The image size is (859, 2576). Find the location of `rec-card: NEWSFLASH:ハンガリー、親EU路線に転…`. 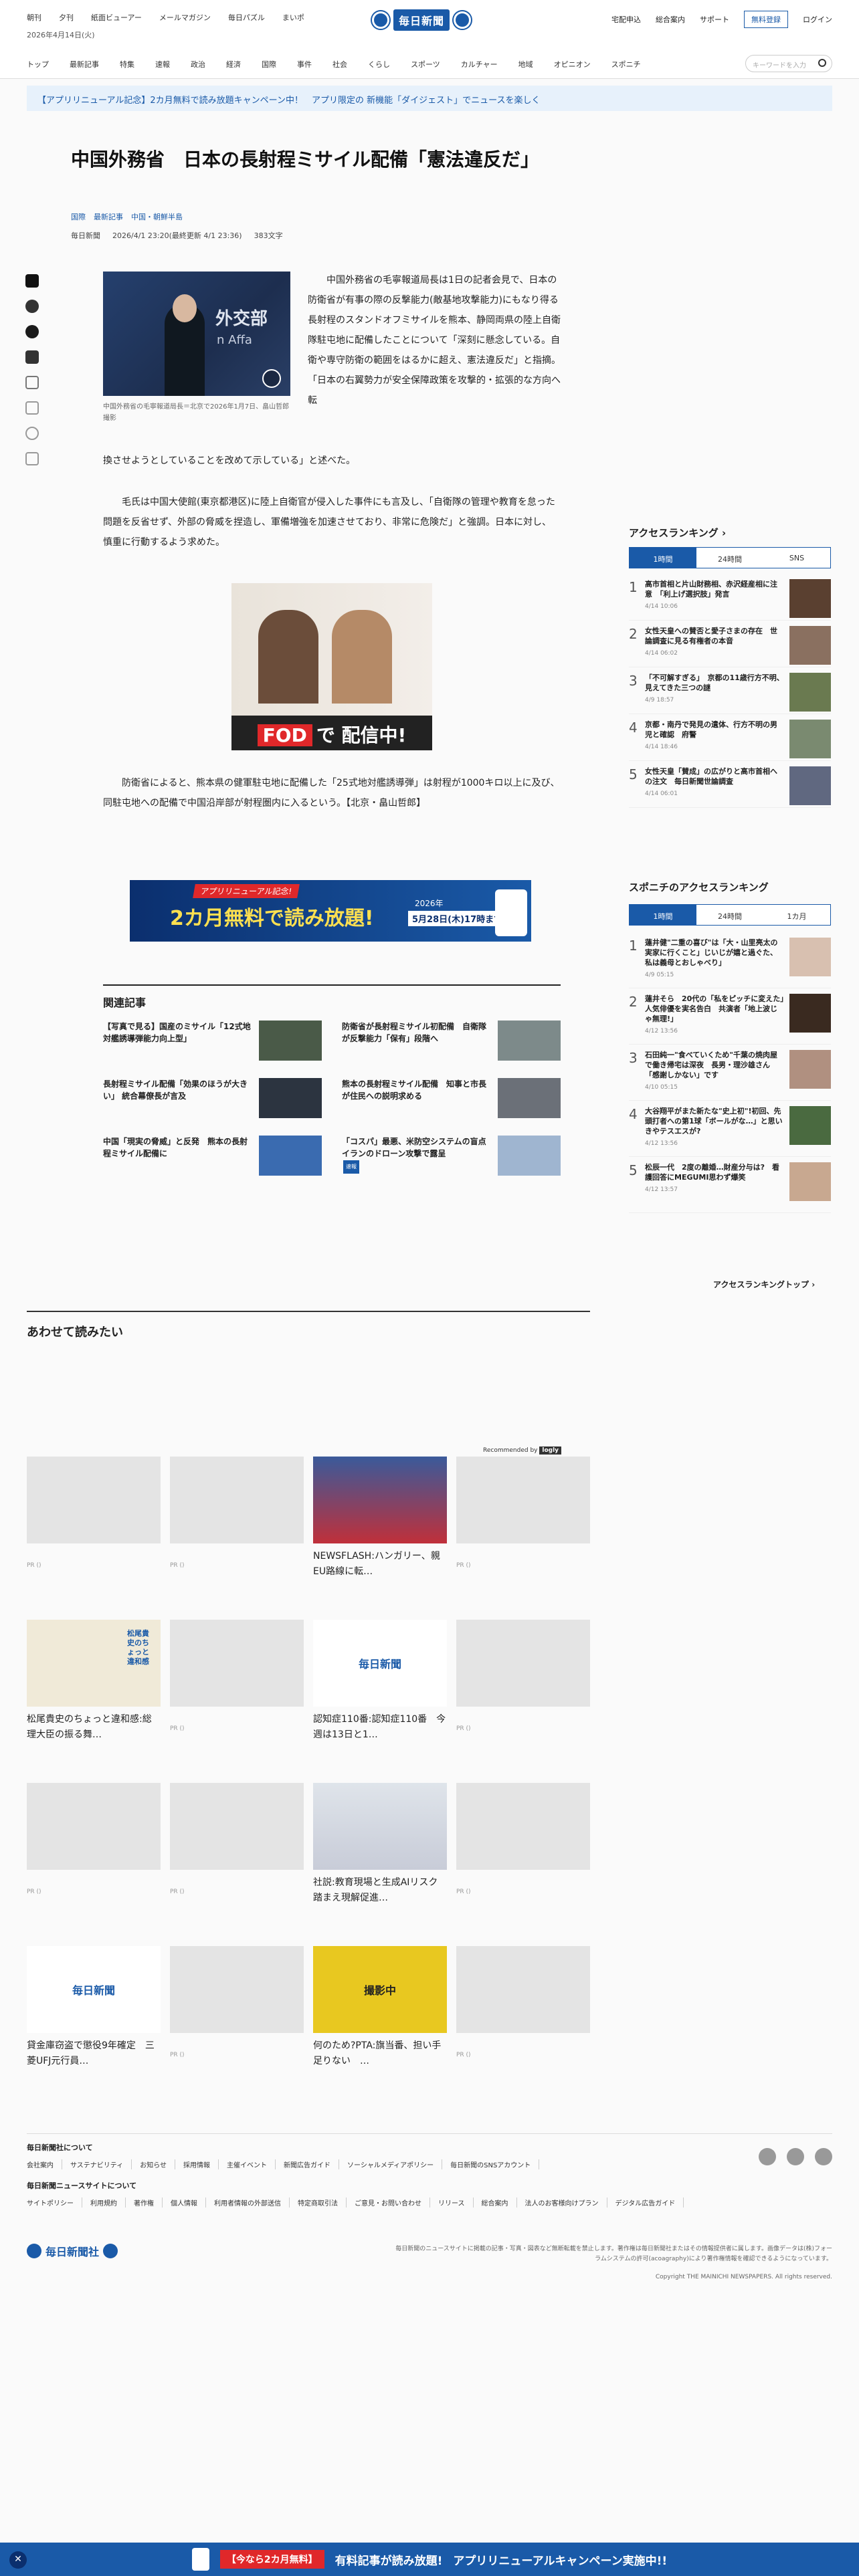

rec-card: NEWSFLASH:ハンガリー、親EU路線に転… is located at coordinates (380, 1539).